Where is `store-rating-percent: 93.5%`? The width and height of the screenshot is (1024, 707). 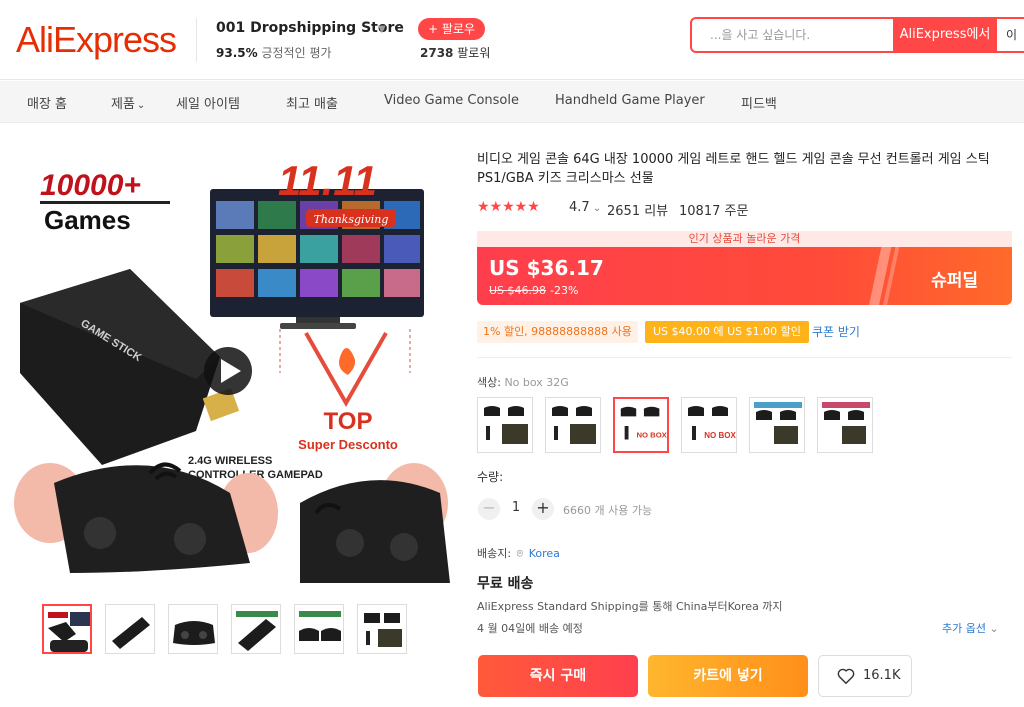 store-rating-percent: 93.5% is located at coordinates (237, 53).